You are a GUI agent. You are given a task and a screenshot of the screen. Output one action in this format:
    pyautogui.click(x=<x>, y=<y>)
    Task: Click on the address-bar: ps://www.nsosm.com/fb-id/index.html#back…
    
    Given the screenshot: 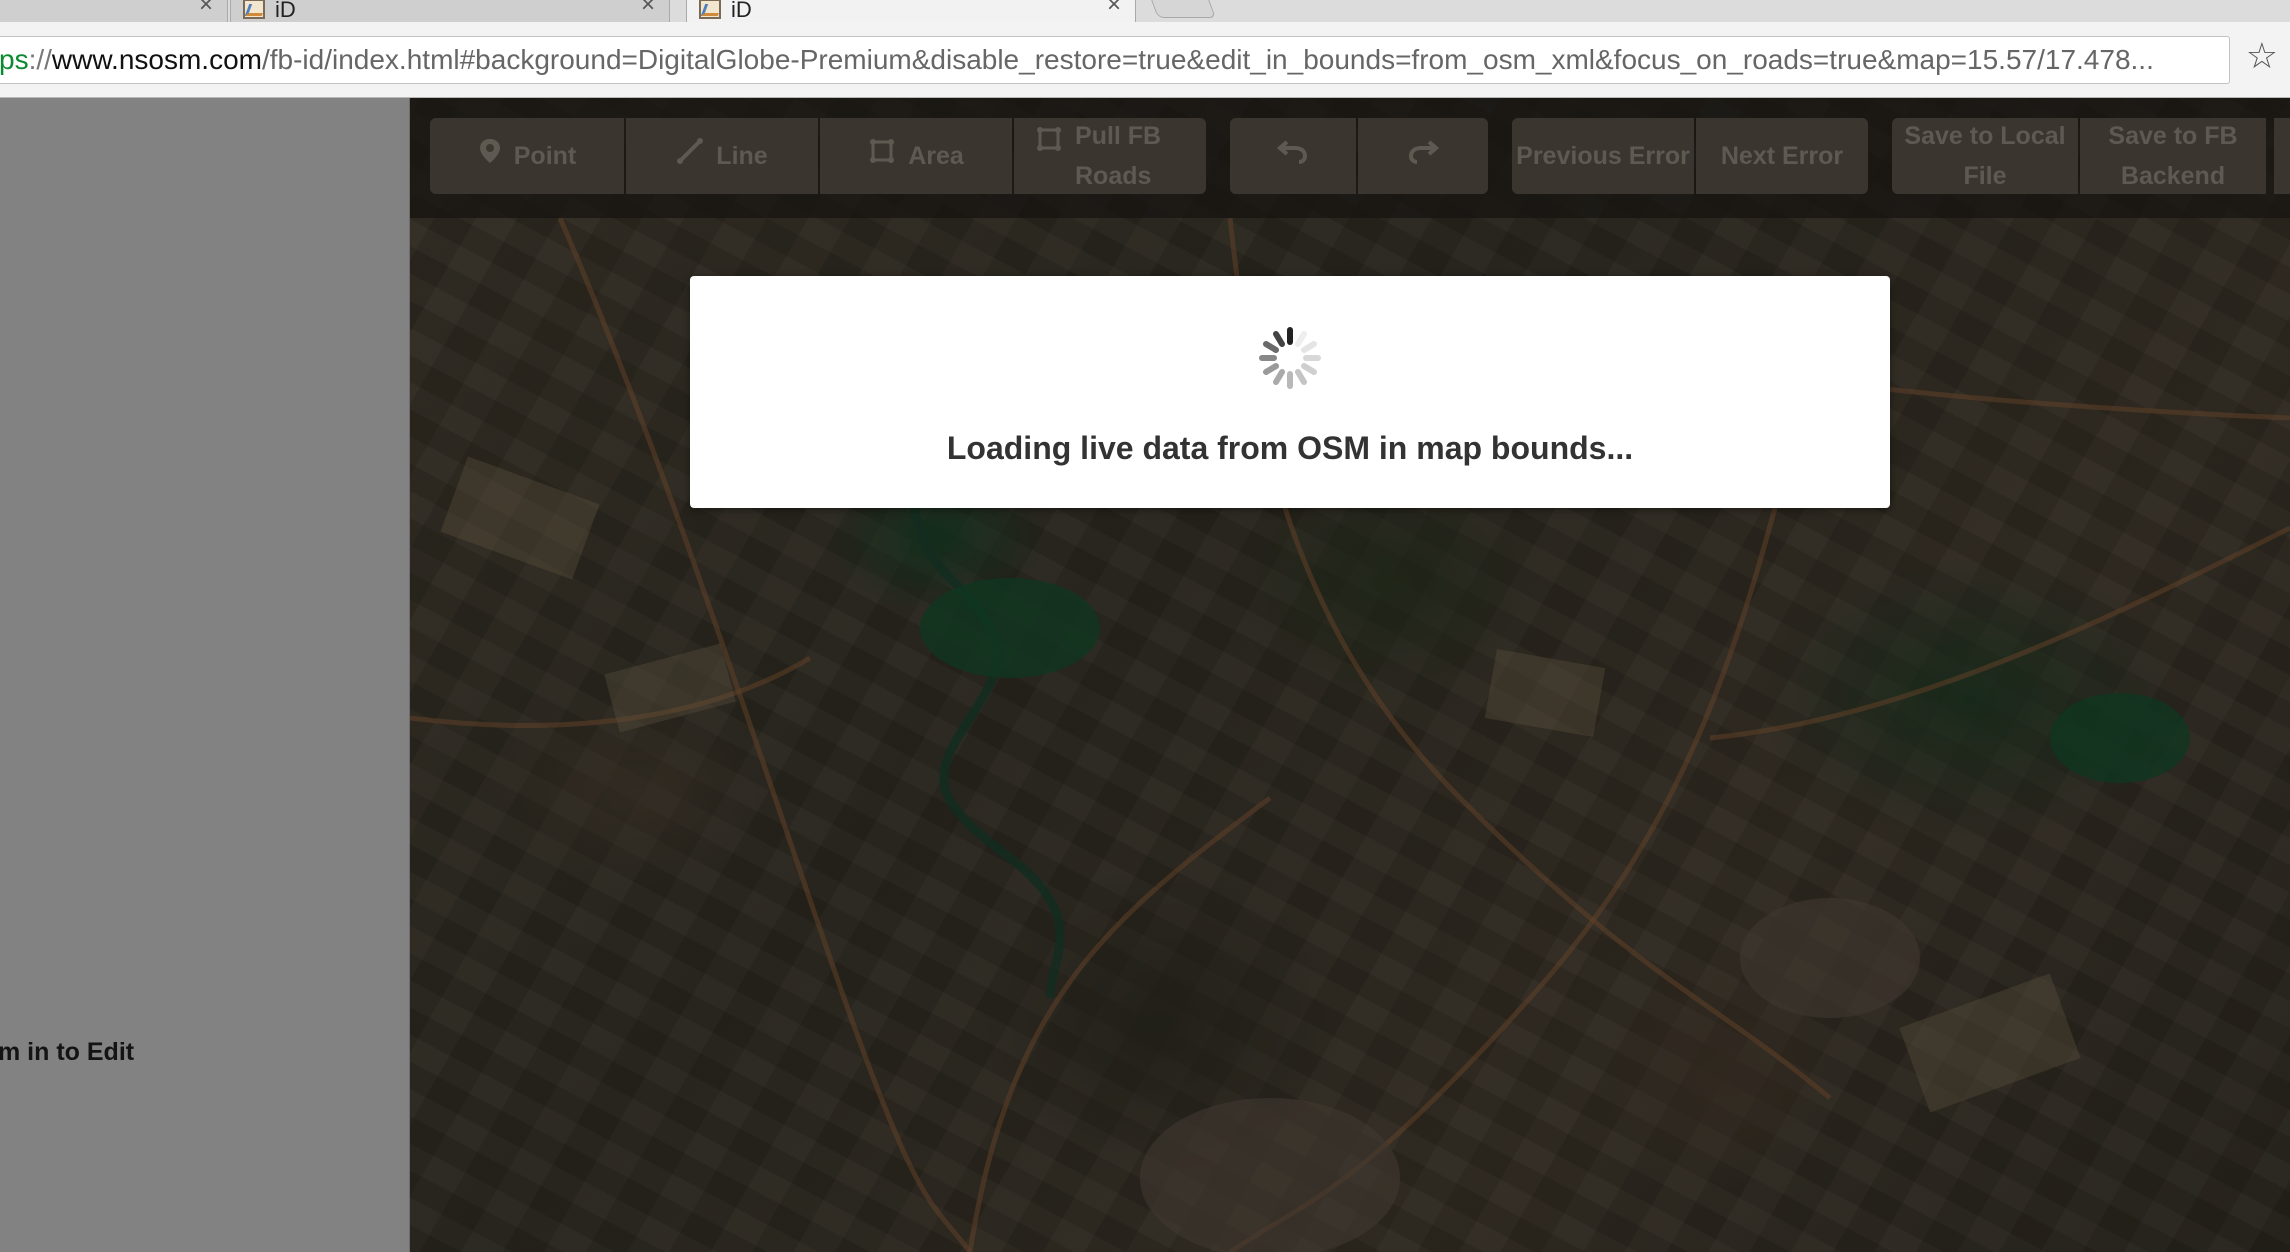 What is the action you would take?
    pyautogui.click(x=1115, y=60)
    